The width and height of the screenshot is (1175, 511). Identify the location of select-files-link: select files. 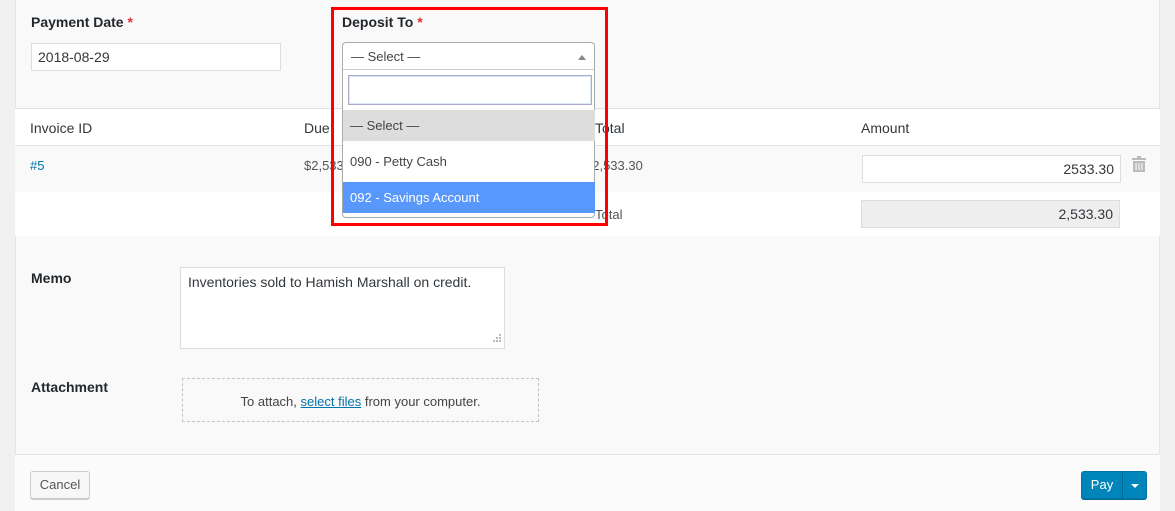
(331, 401).